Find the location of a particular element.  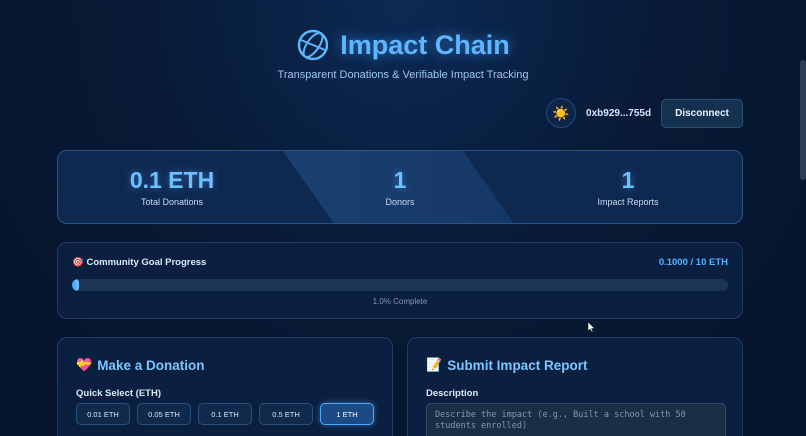

sun-icon: ☀️ is located at coordinates (561, 112).